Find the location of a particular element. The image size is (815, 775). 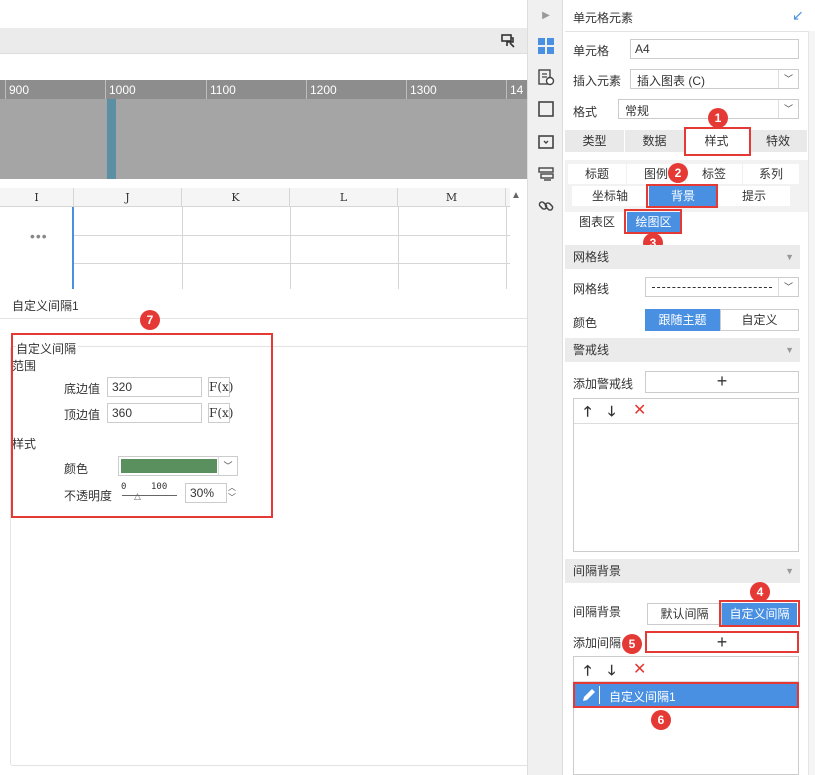

section-header-alert: 警戒线 ▼ is located at coordinates (682, 350).